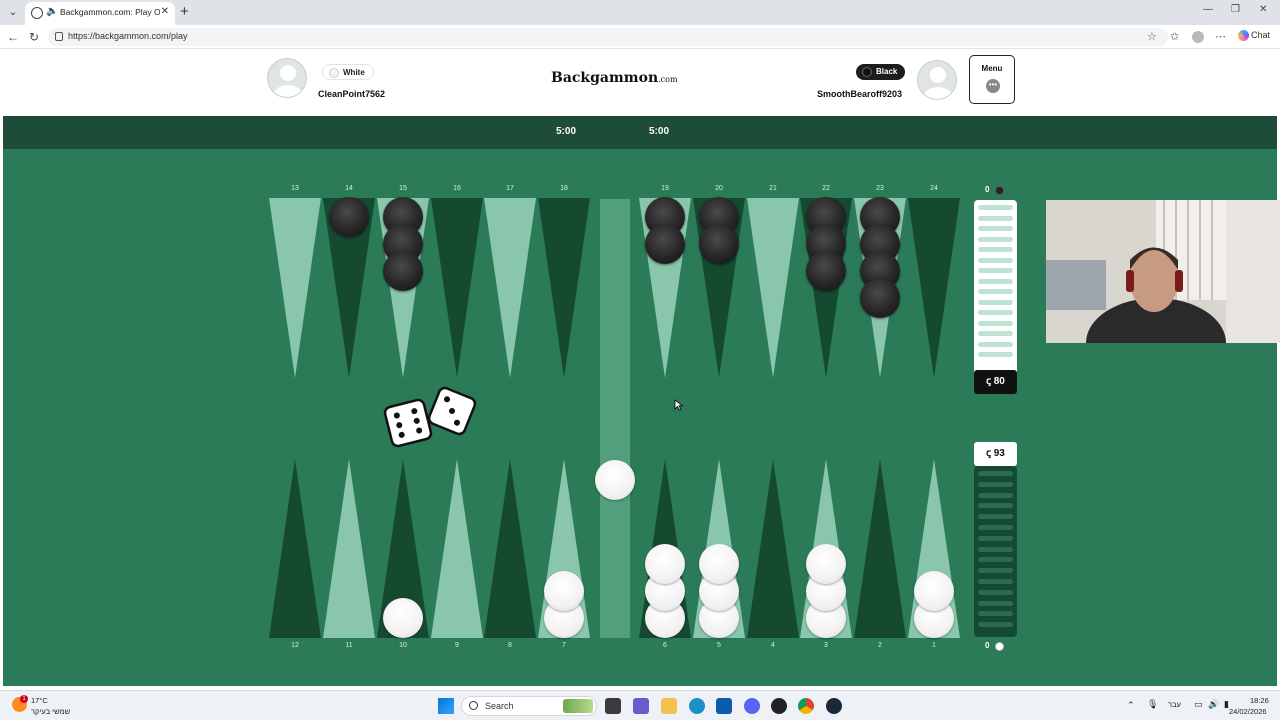 The height and width of the screenshot is (720, 1280). Describe the element at coordinates (13, 37) in the screenshot. I see `back-arrow-icon: ←` at that location.